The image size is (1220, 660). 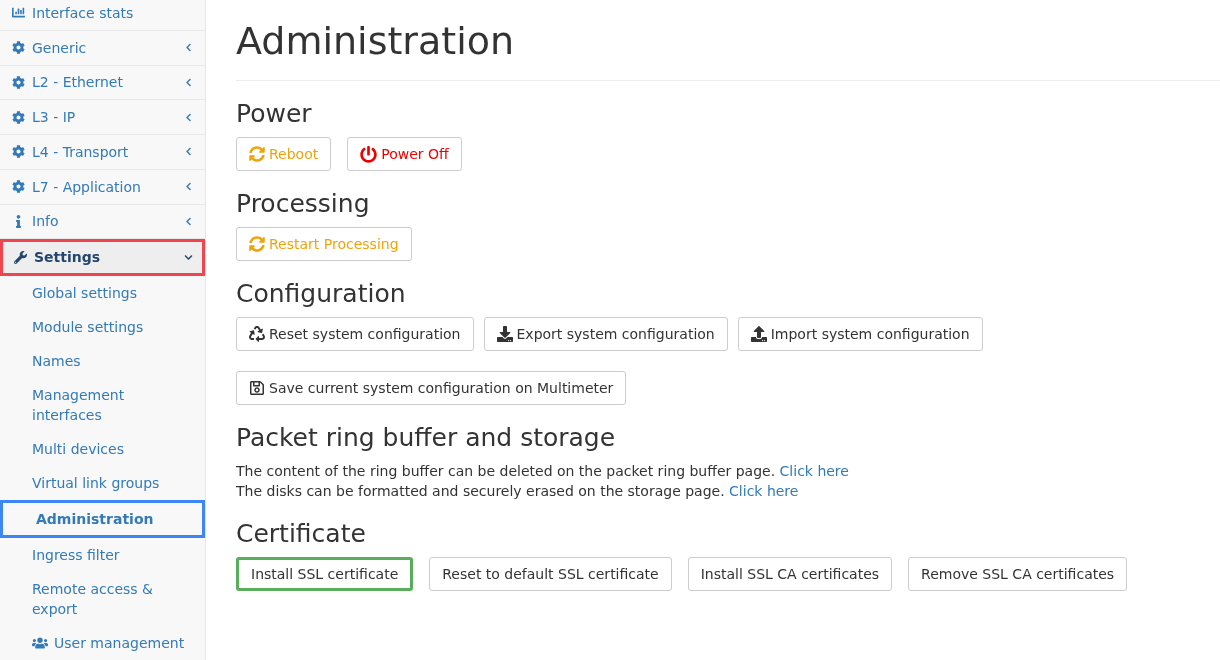 I want to click on download-icon, so click(x=504, y=334).